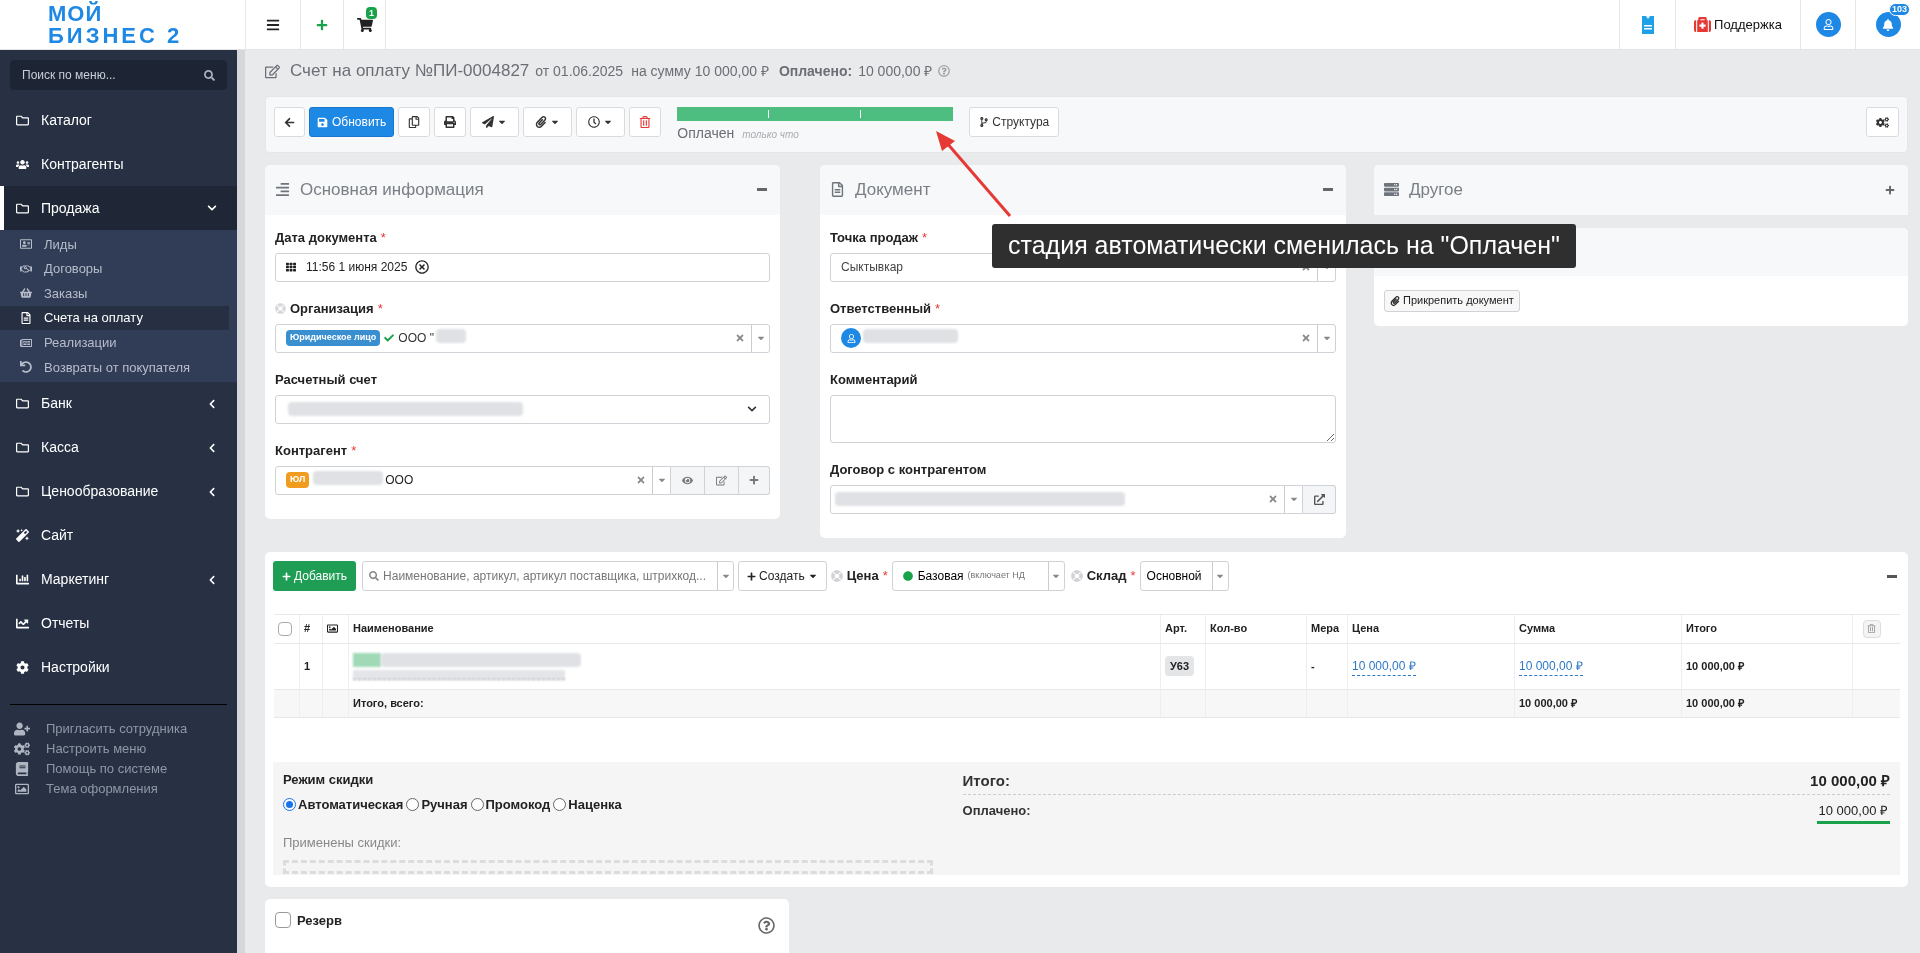 The image size is (1920, 953). Describe the element at coordinates (1313, 666) in the screenshot. I see `table-cell-text: -` at that location.